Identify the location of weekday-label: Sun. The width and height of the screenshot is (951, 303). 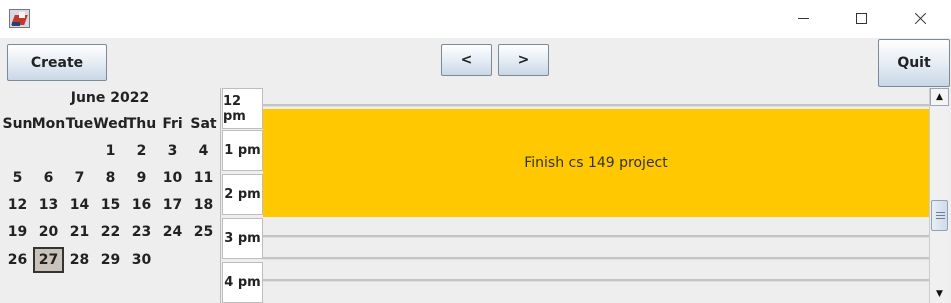
(17, 124).